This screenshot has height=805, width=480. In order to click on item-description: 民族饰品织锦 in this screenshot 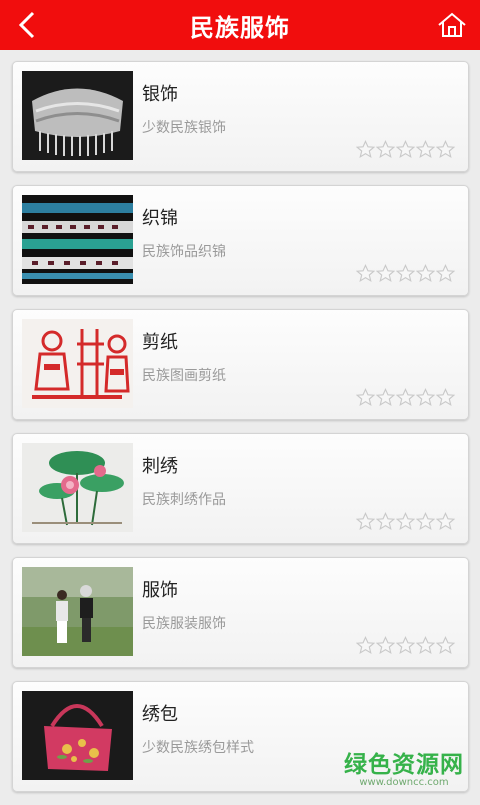, I will do `click(184, 252)`.